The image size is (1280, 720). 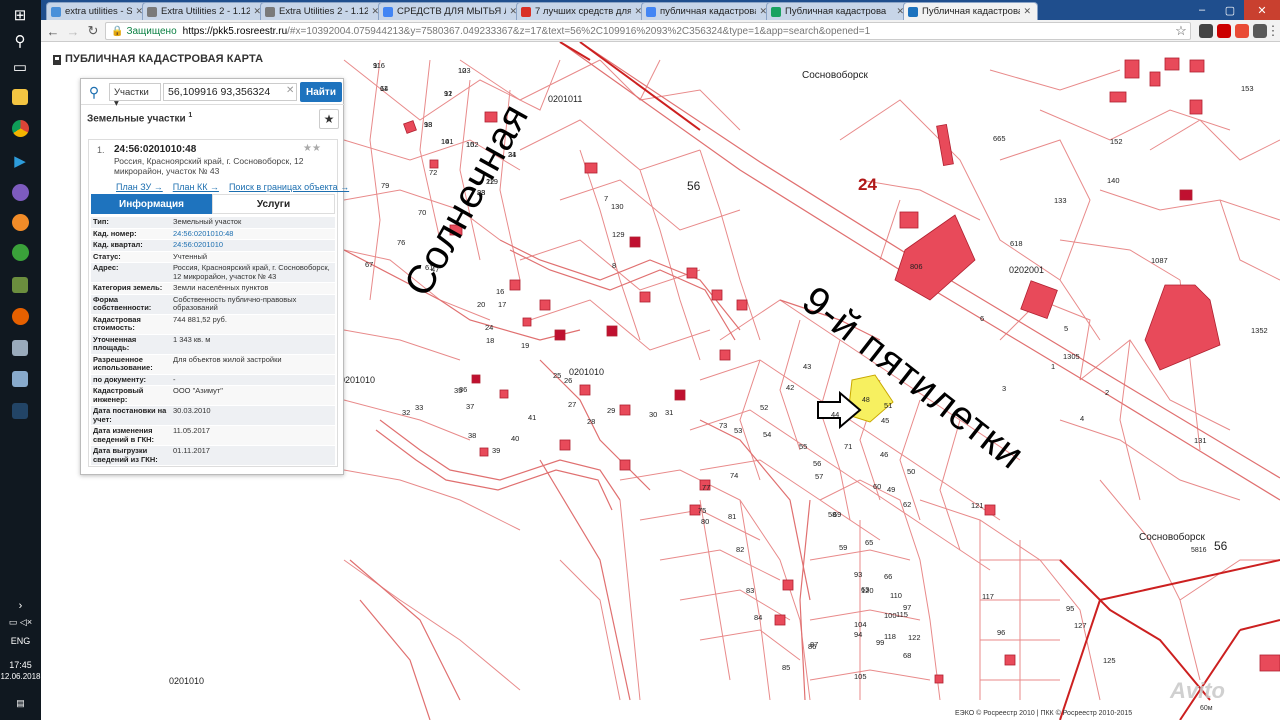 I want to click on selected-parcel-number: 48, so click(x=866, y=400).